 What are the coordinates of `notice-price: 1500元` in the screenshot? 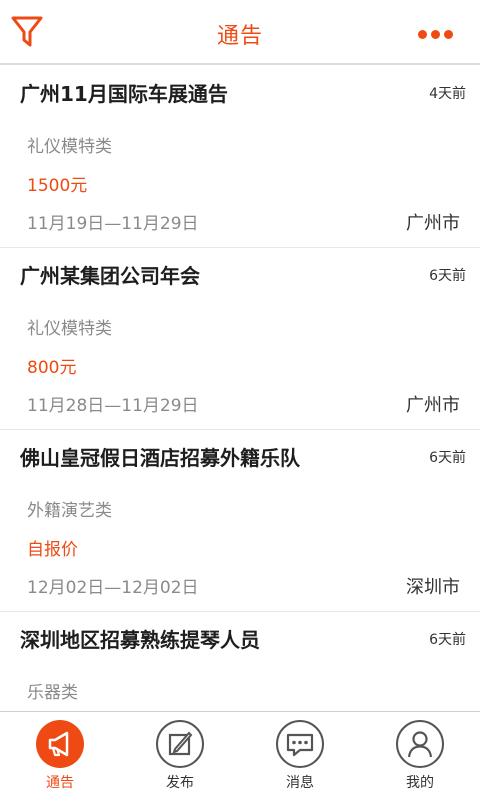 It's located at (57, 186).